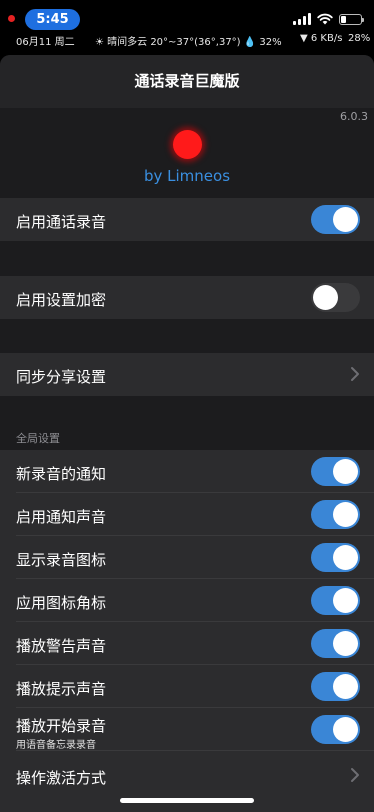  I want to click on page-title: 通话录音巨魔版, so click(187, 81).